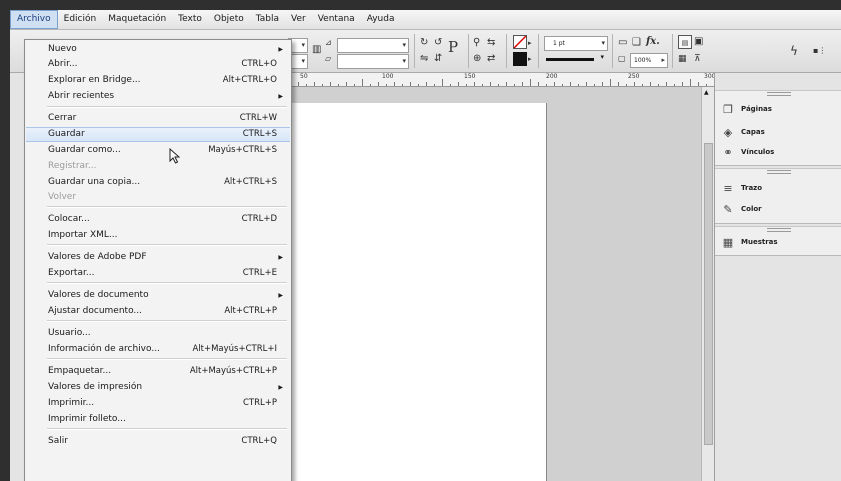 This screenshot has width=841, height=481. I want to click on menu-item-open: Abrir... CTRL+O, so click(158, 64).